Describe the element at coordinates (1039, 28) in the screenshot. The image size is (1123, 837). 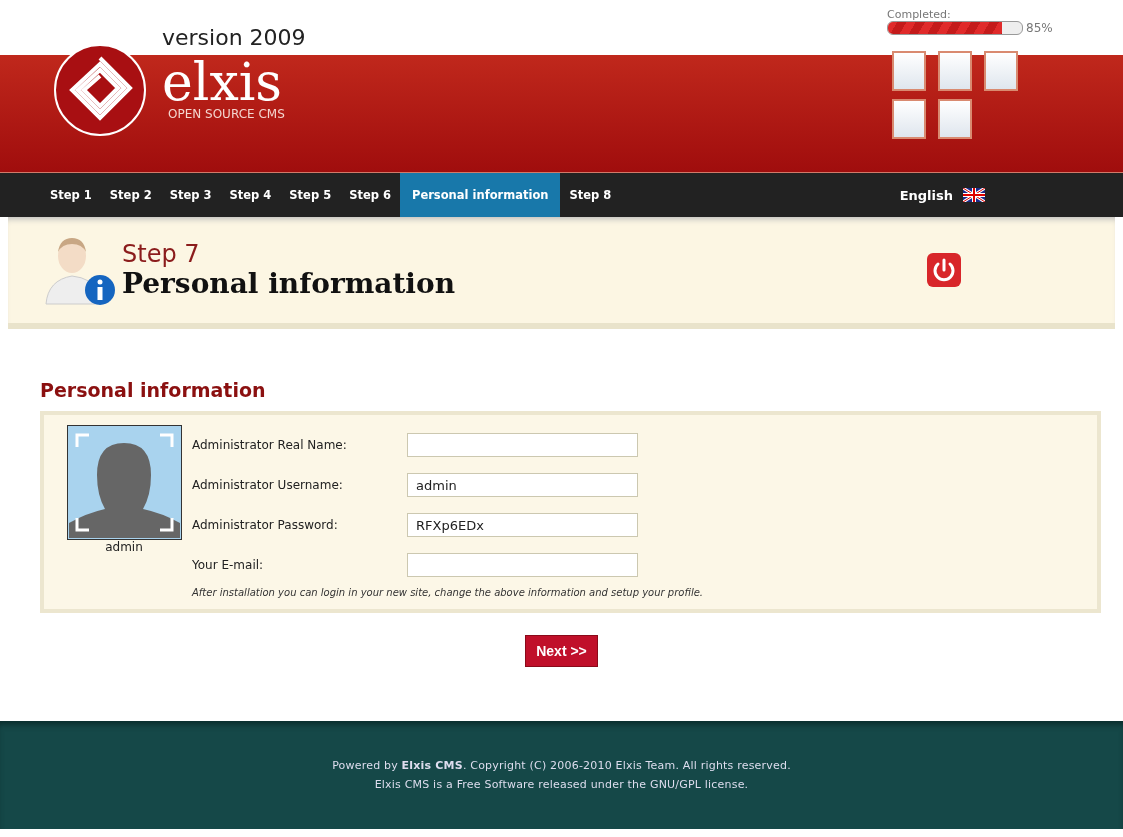
I see `progress-reading: 85%` at that location.